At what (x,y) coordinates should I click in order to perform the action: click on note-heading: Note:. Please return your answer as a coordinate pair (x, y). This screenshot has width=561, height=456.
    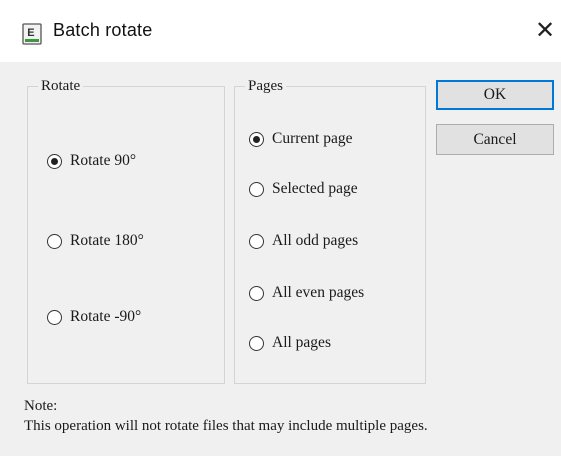
    Looking at the image, I should click on (41, 406).